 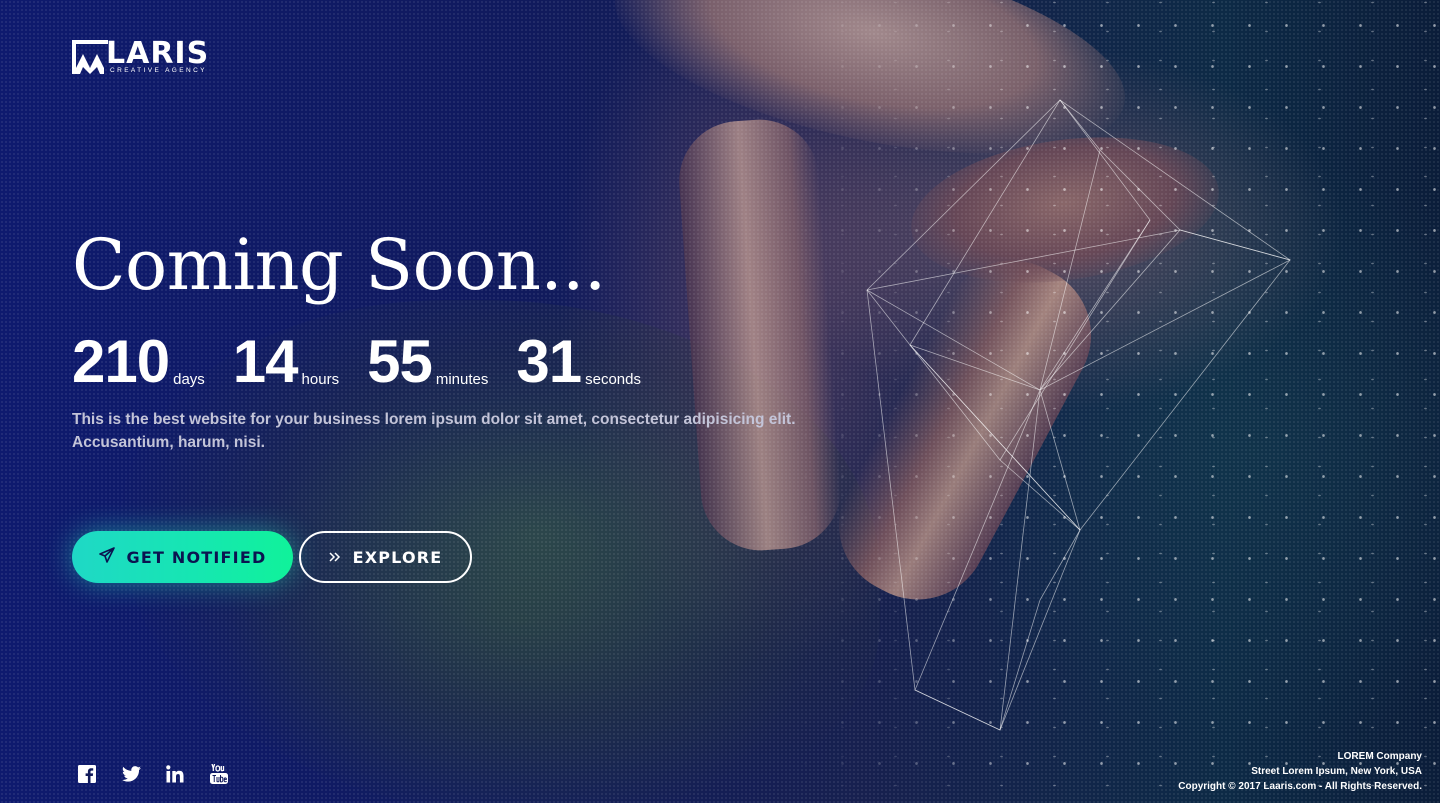 What do you see at coordinates (613, 379) in the screenshot?
I see `countdown-seconds-label: seconds` at bounding box center [613, 379].